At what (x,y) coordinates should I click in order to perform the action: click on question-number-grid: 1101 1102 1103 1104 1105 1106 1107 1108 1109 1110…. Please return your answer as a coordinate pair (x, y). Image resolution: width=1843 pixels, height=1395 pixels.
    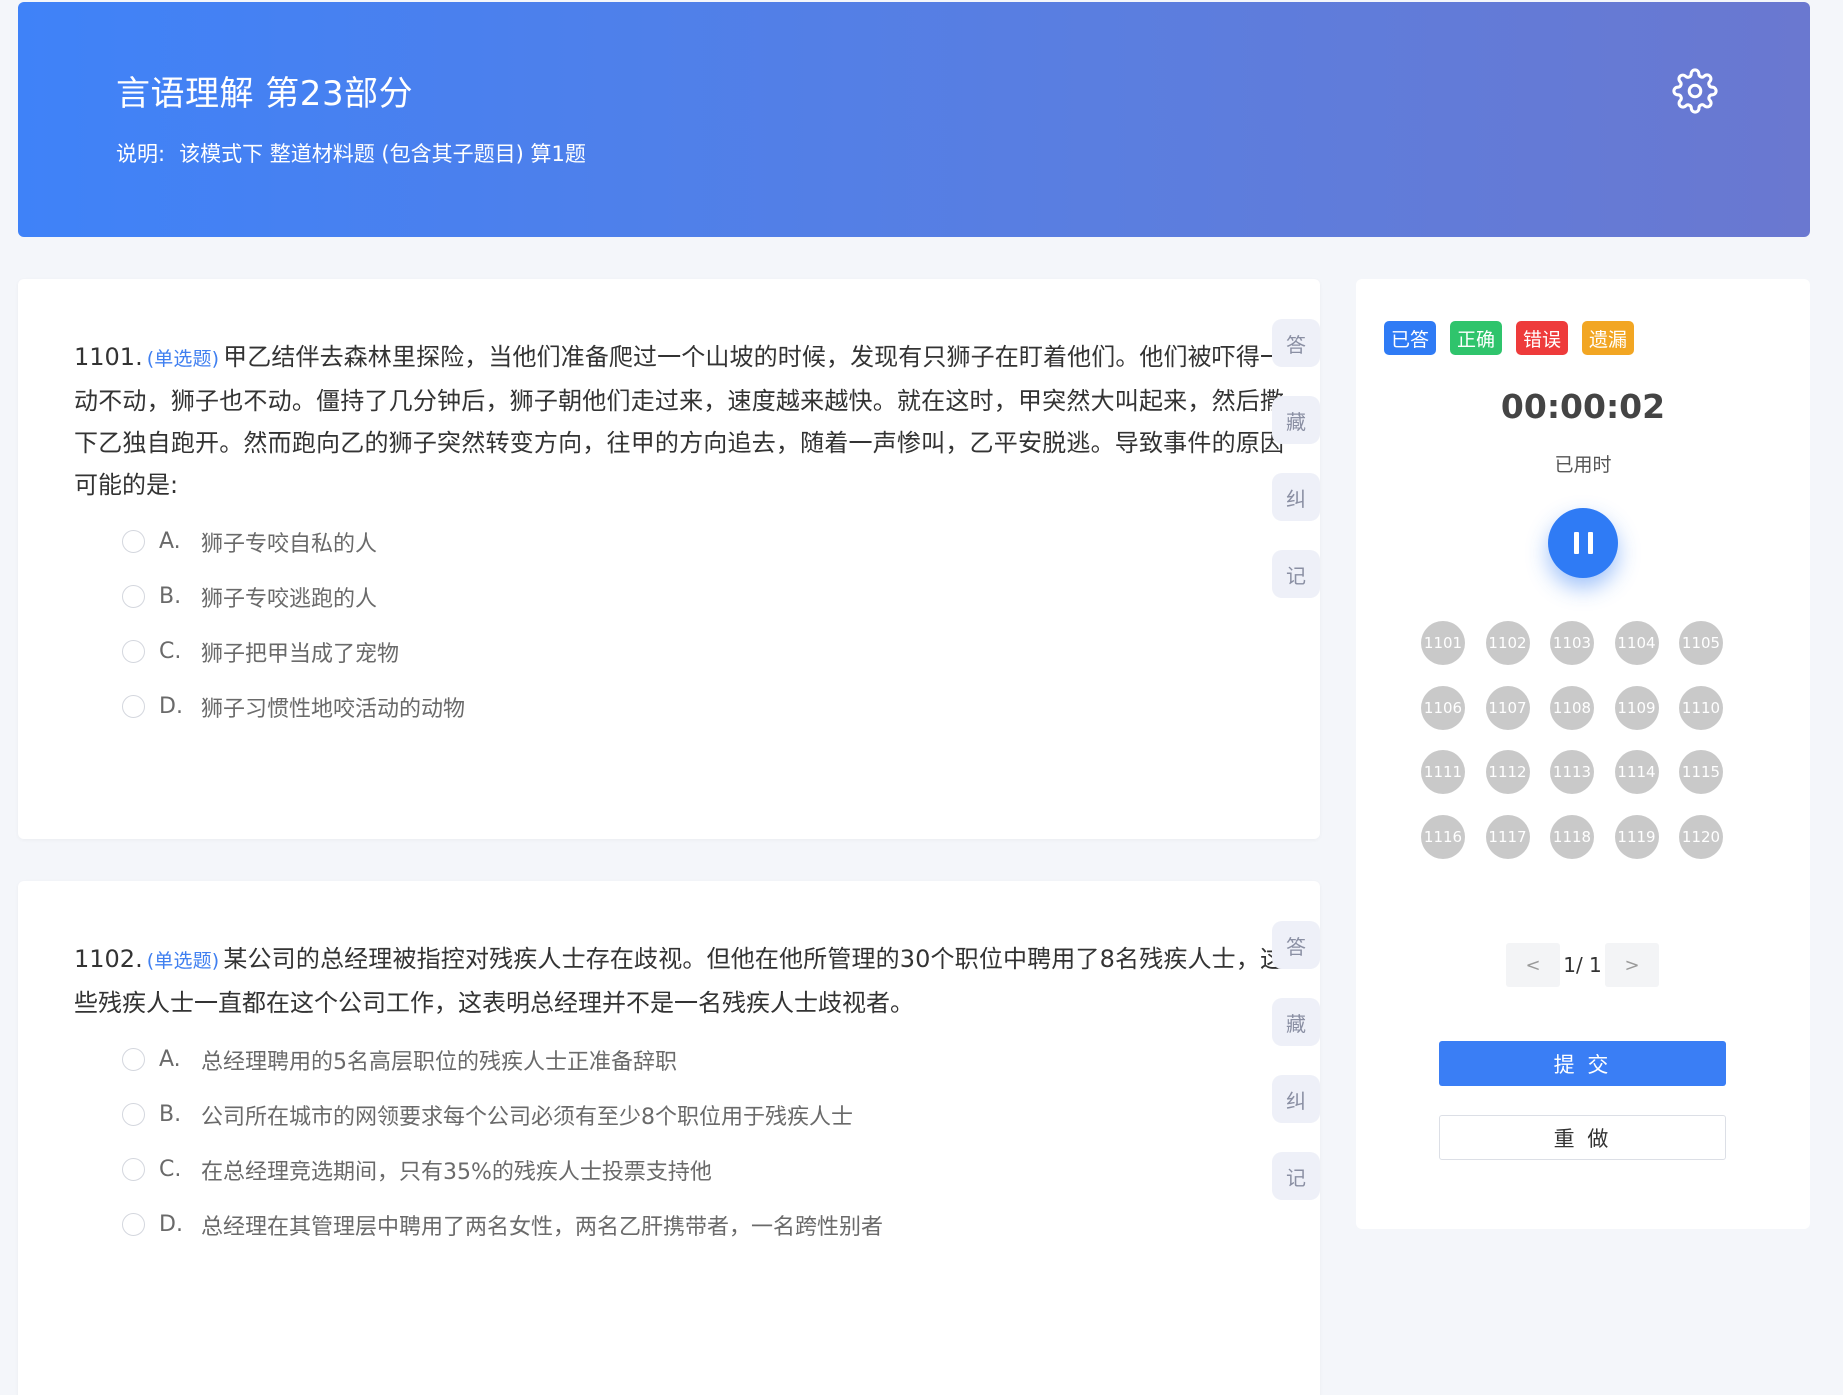
    Looking at the image, I should click on (1580, 740).